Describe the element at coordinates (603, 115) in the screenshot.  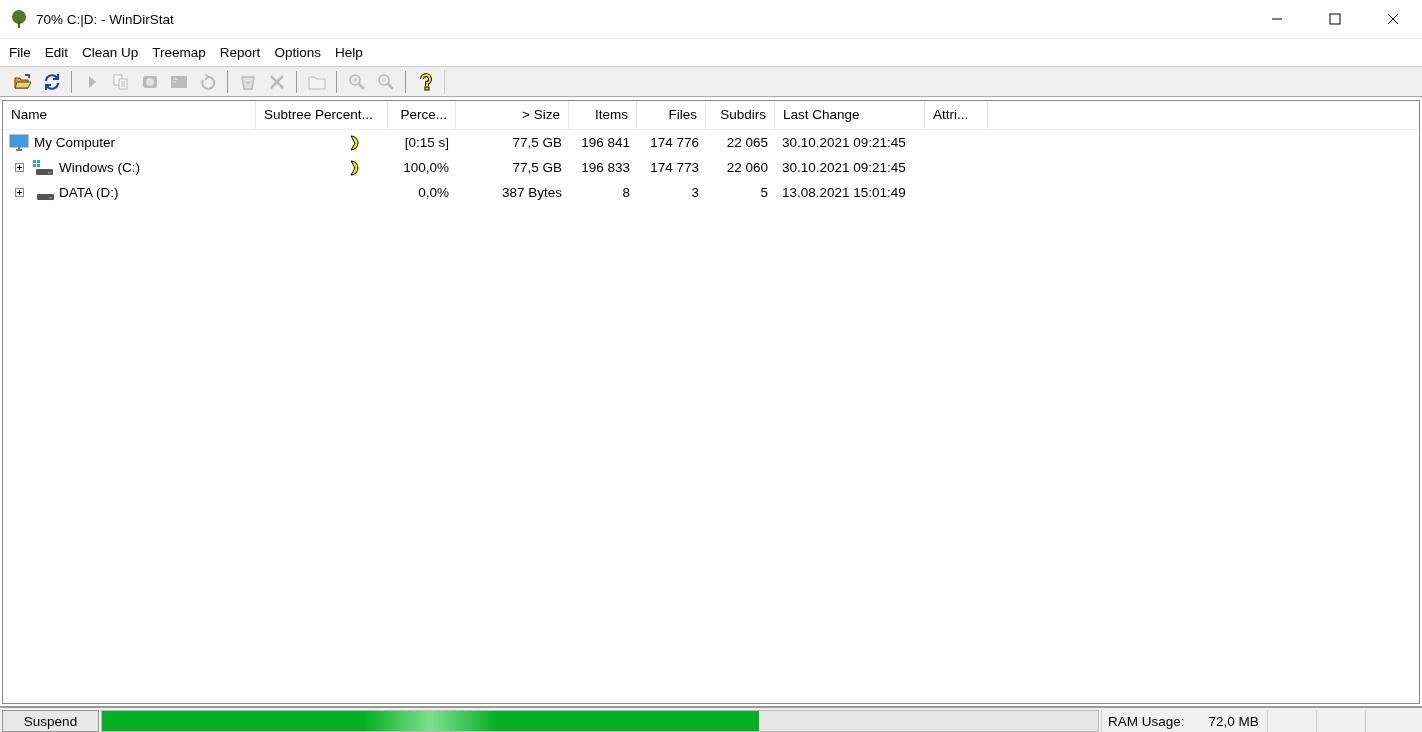
I see `column-header: Items` at that location.